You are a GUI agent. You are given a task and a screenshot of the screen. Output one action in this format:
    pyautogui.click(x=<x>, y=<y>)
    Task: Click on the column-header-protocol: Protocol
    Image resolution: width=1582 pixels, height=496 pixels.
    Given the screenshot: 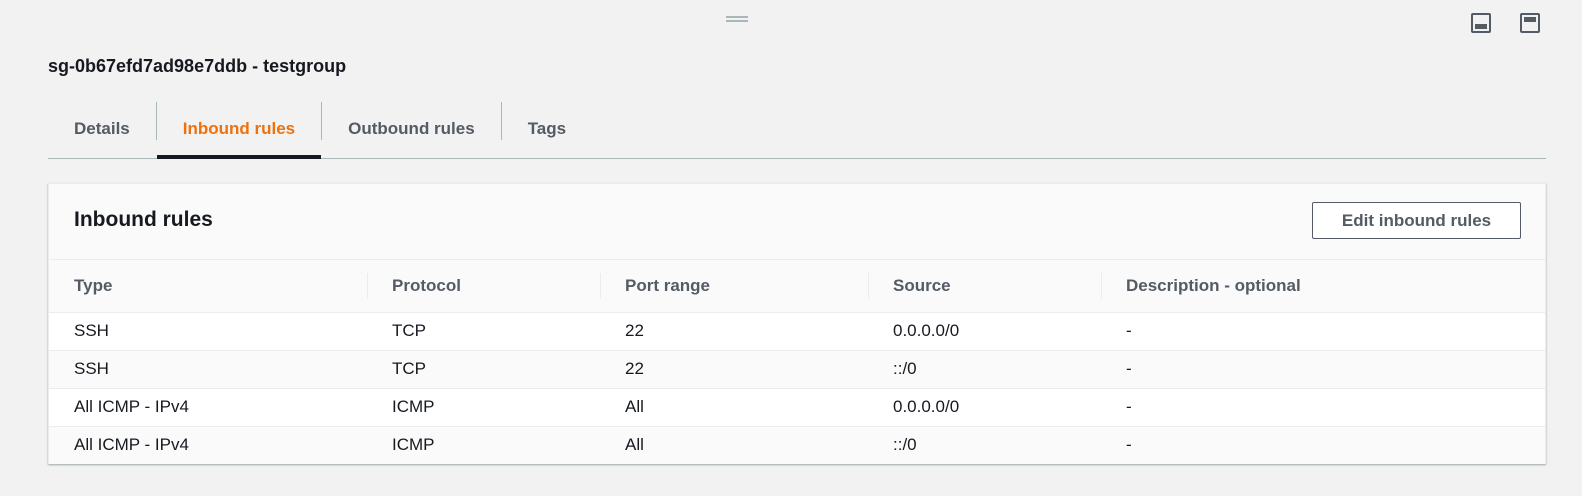 What is the action you would take?
    pyautogui.click(x=483, y=286)
    